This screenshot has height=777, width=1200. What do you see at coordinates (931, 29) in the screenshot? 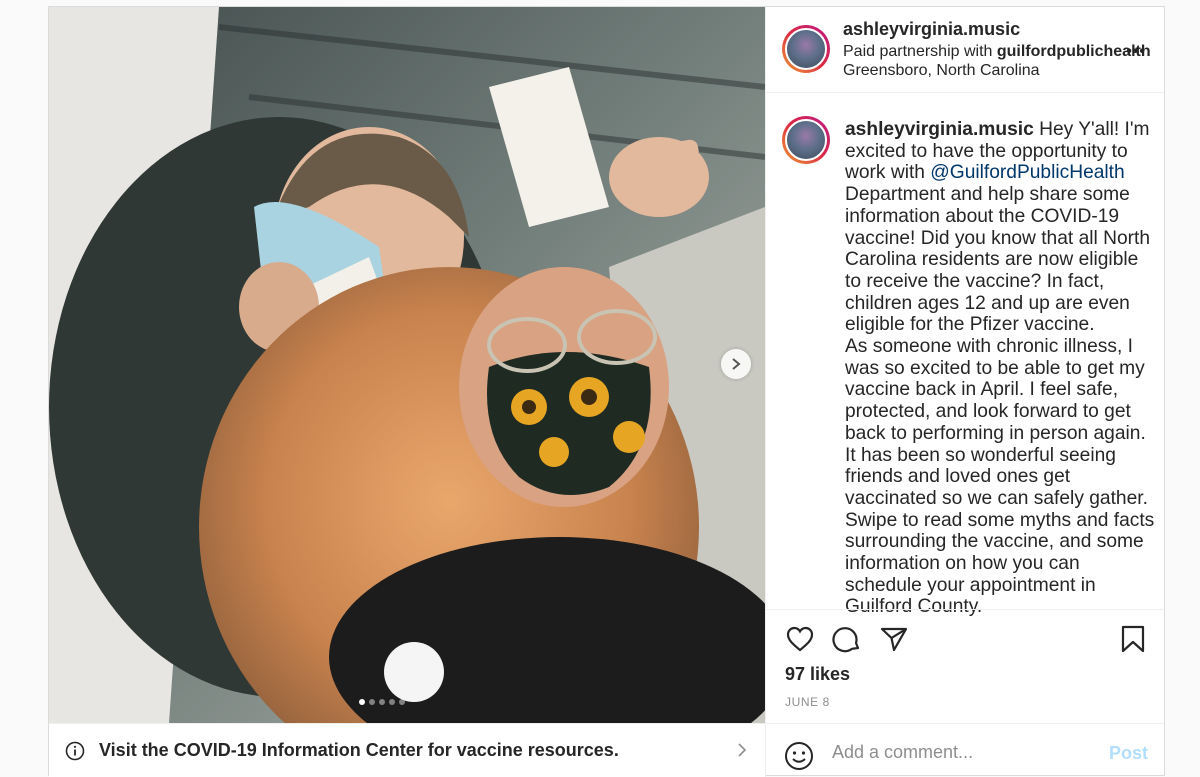
I see `post-username: ashleyvirginia.music` at bounding box center [931, 29].